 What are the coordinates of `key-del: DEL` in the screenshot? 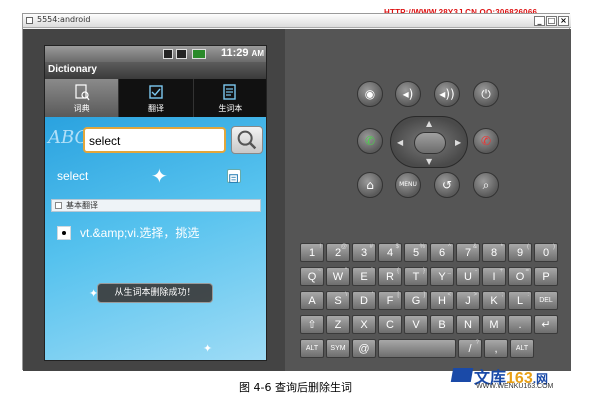 It's located at (546, 300).